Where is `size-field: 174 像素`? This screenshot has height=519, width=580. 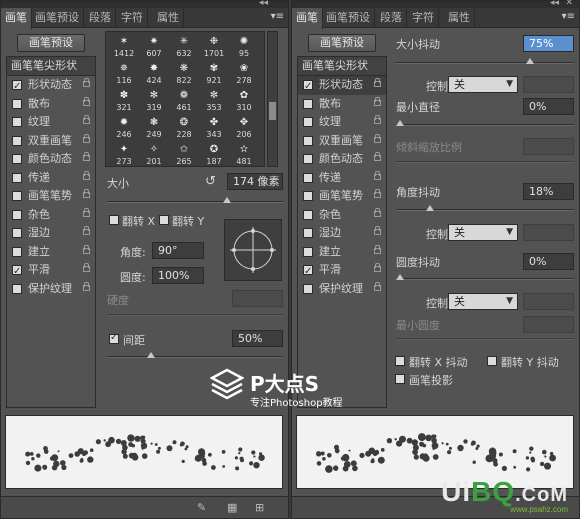 size-field: 174 像素 is located at coordinates (255, 181).